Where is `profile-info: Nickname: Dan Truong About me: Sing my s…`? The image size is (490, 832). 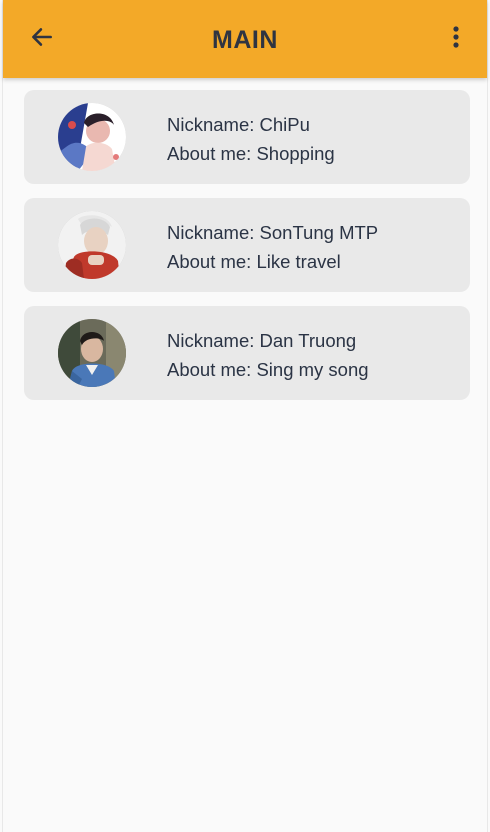
profile-info: Nickname: Dan Truong About me: Sing my s… is located at coordinates (268, 355).